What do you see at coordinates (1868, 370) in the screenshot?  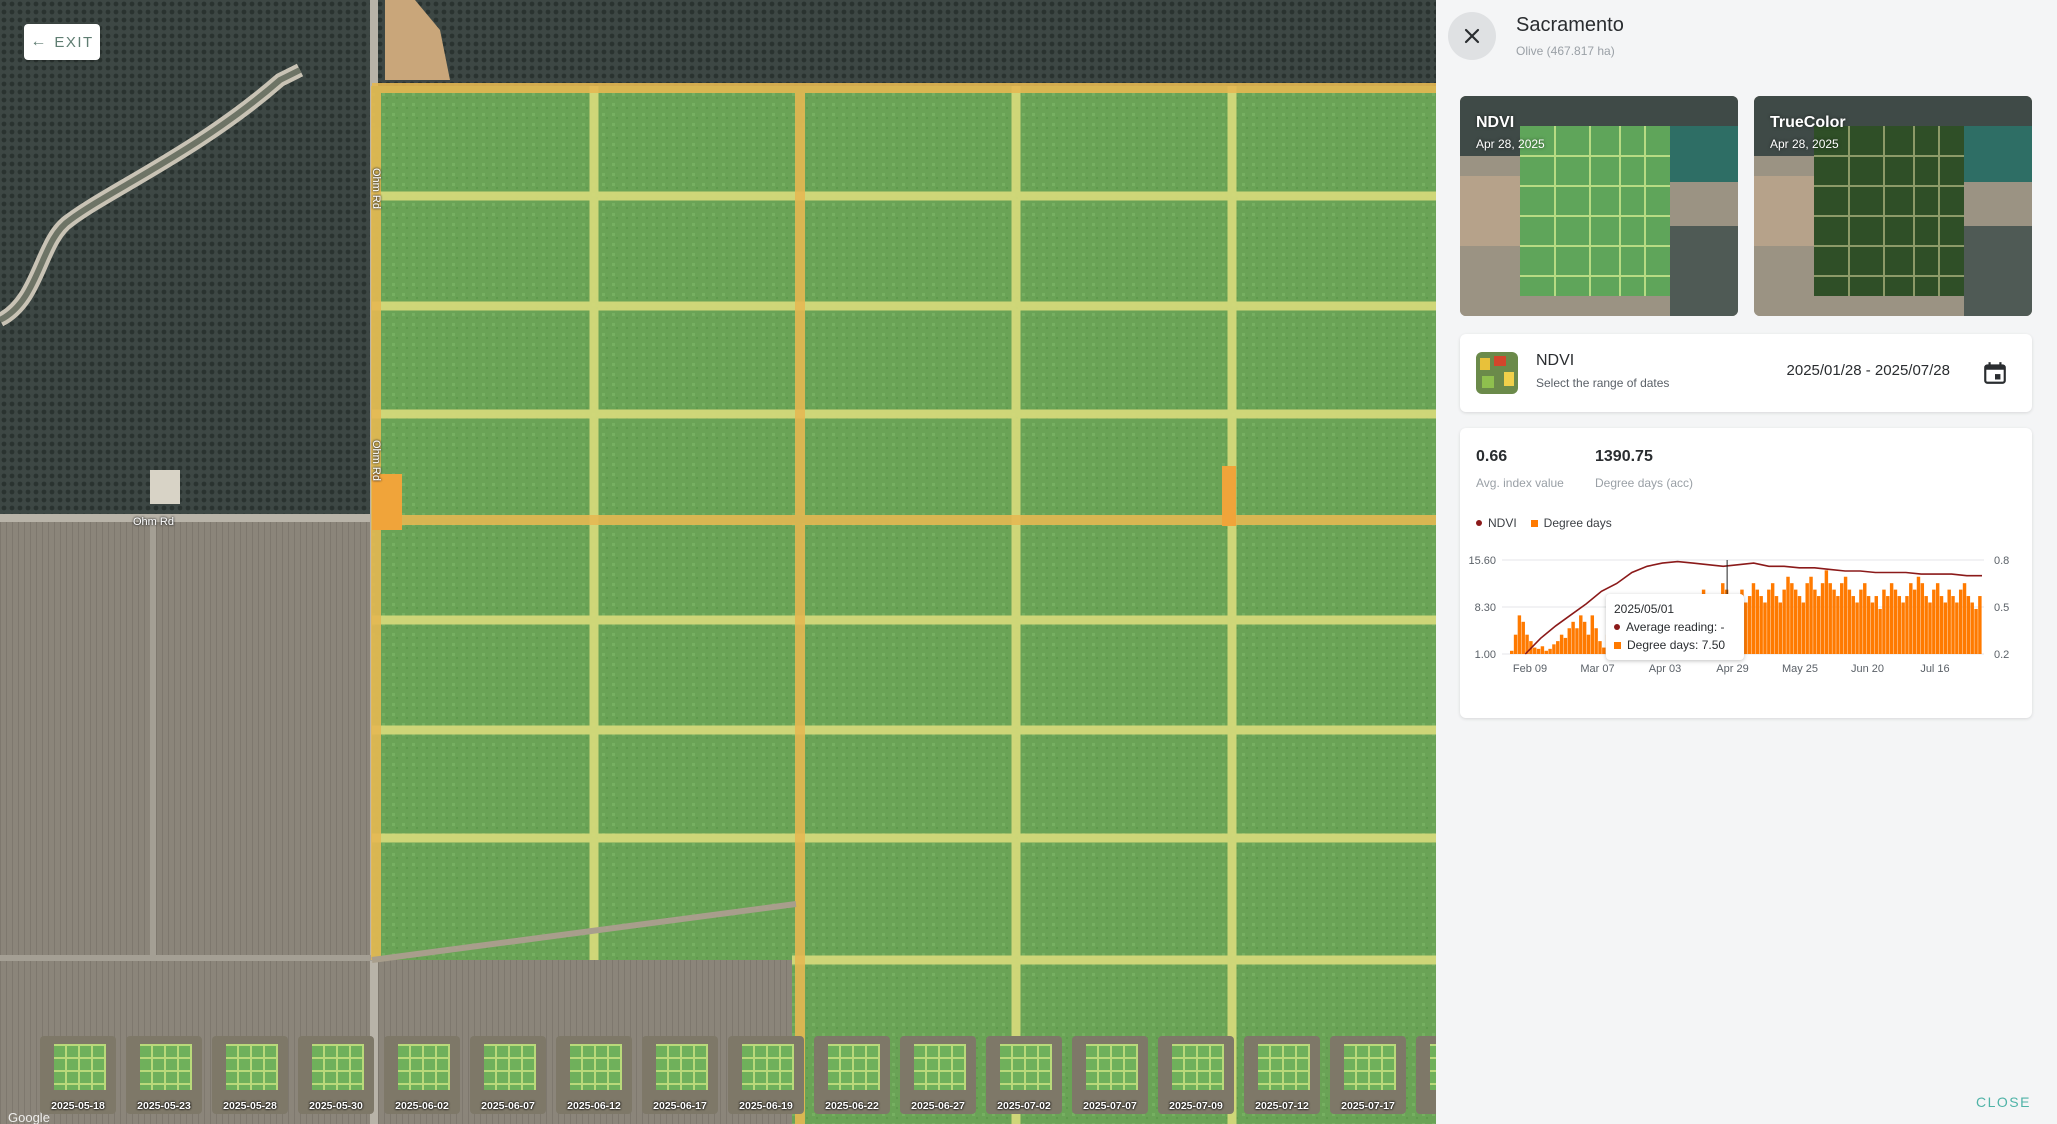 I see `date-range: 2025/01/28 - 2025/07/28` at bounding box center [1868, 370].